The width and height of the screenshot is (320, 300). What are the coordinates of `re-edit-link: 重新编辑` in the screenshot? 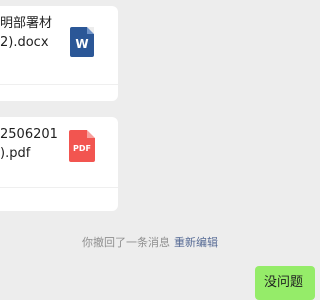 It's located at (196, 242).